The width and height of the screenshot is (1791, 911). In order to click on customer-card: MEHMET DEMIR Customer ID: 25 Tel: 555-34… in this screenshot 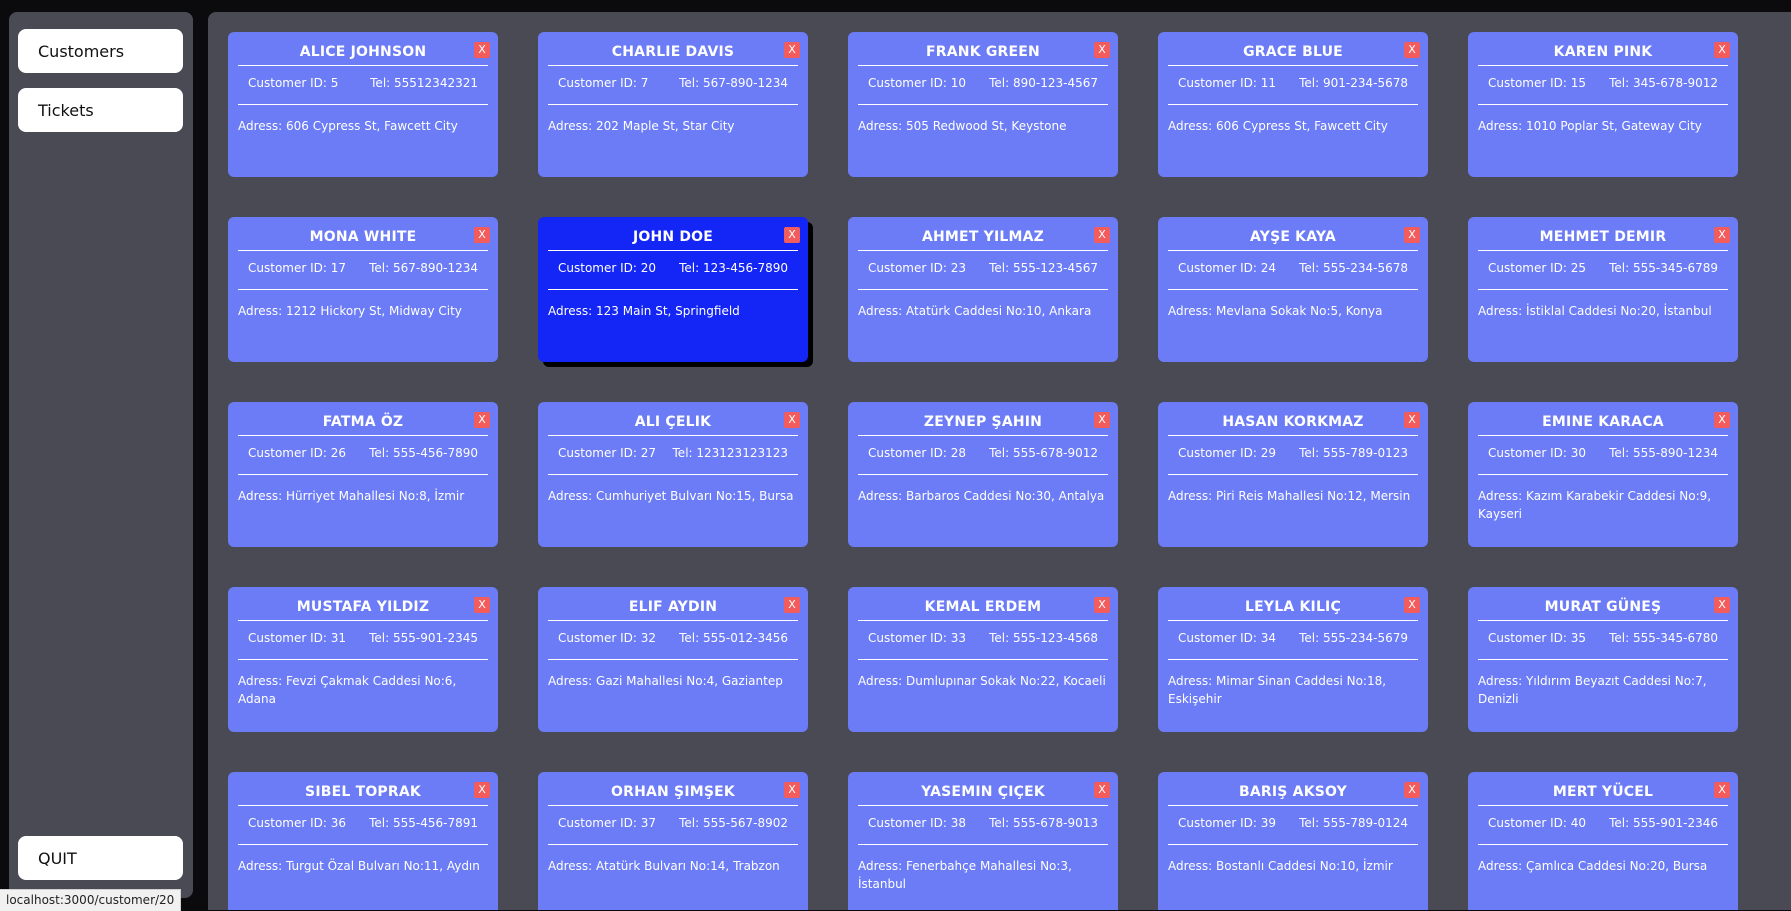, I will do `click(1603, 289)`.